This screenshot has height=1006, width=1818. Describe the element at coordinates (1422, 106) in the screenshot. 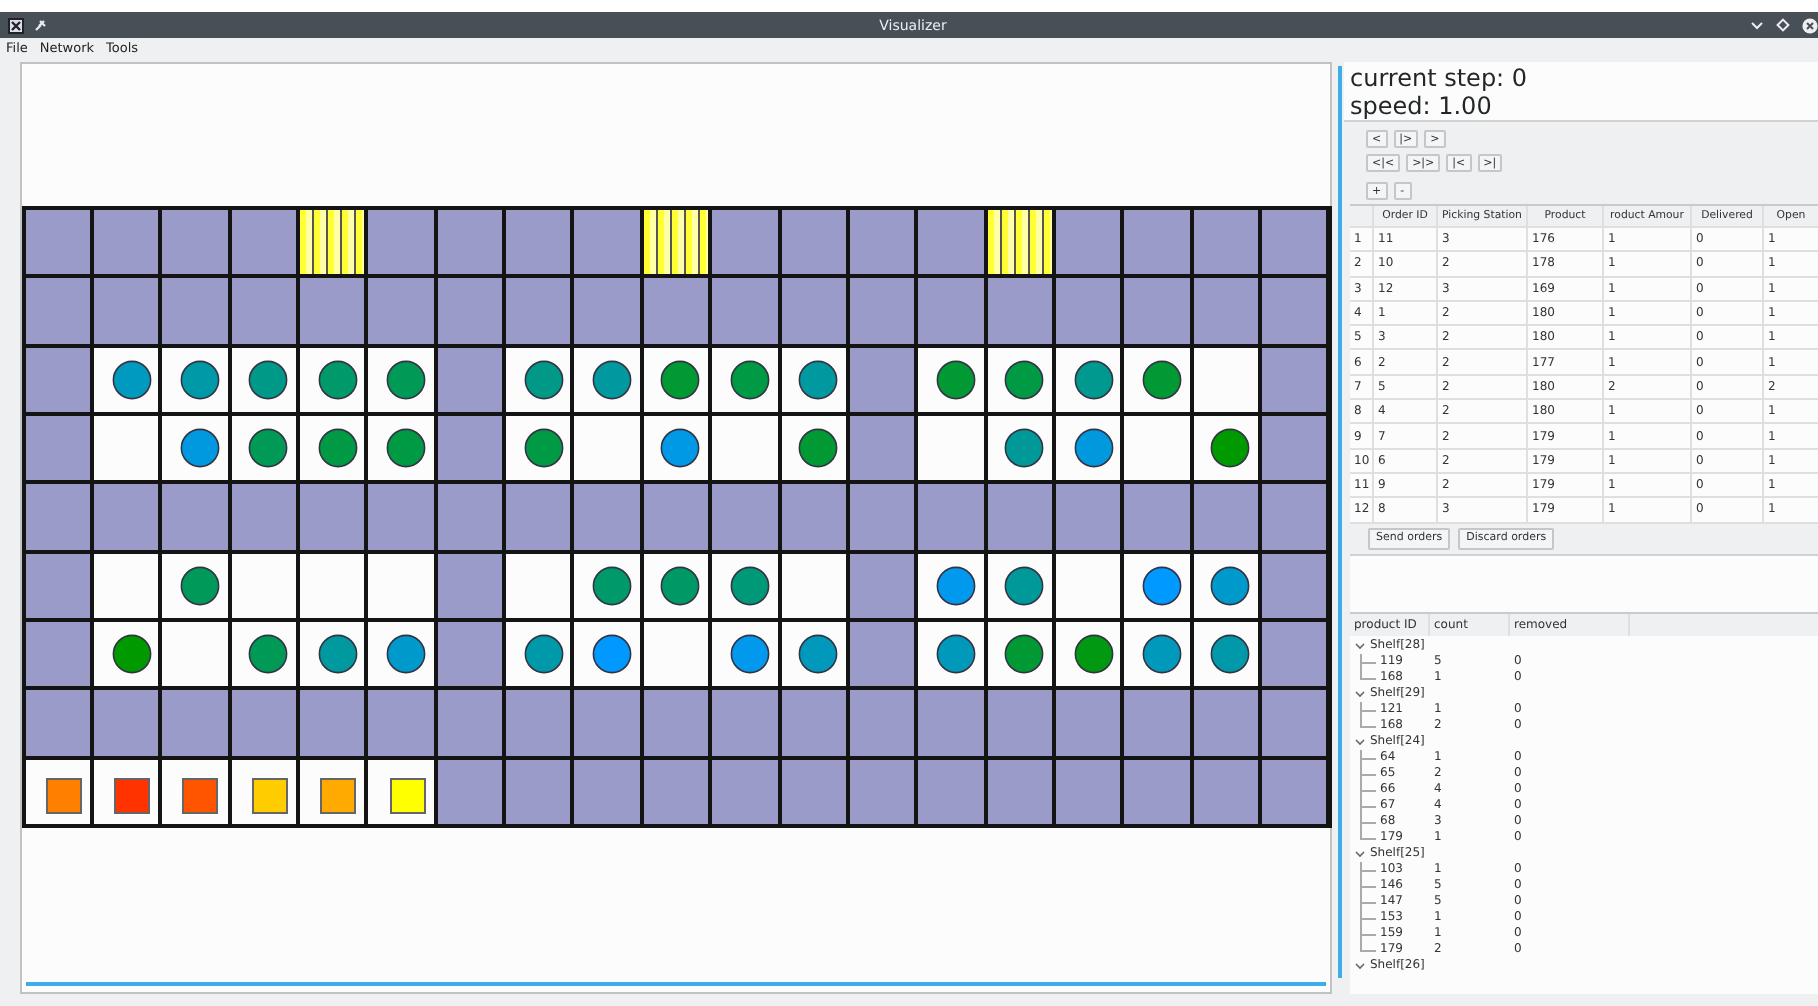

I see `speed-label: speed: 1.00` at that location.